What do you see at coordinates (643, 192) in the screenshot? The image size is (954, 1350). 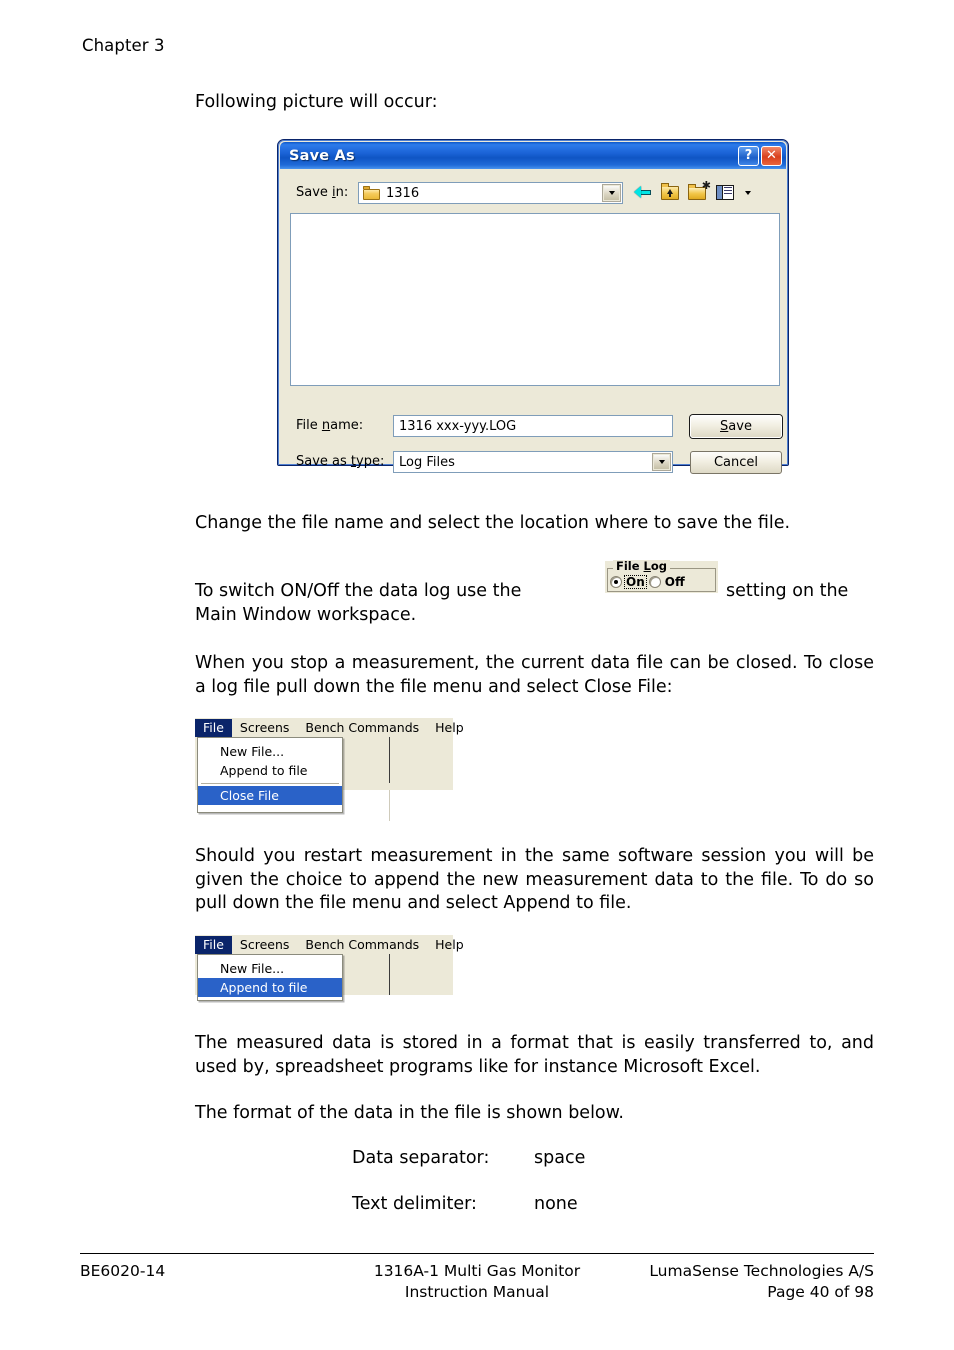 I see `back-arrow-icon` at bounding box center [643, 192].